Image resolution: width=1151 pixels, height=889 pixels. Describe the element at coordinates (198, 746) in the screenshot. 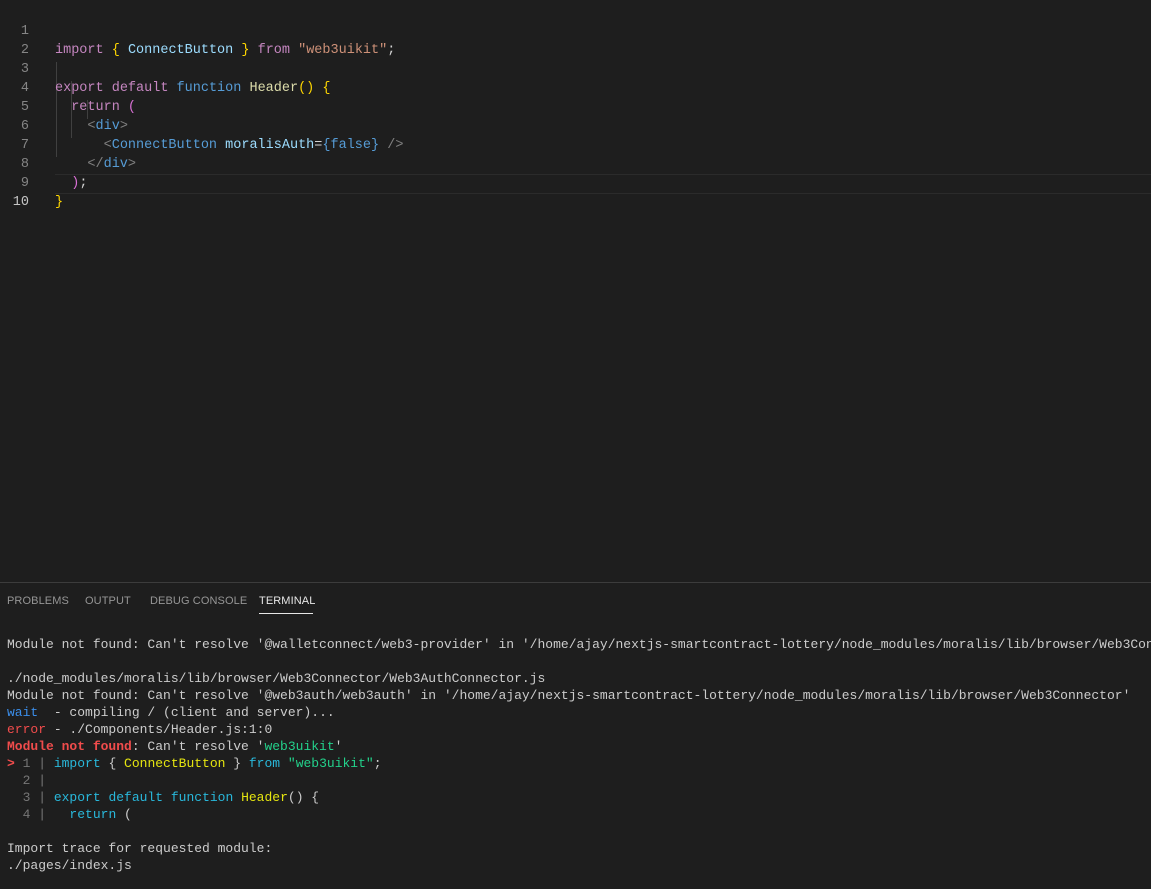

I see `error-text: : Can't resolve '` at that location.